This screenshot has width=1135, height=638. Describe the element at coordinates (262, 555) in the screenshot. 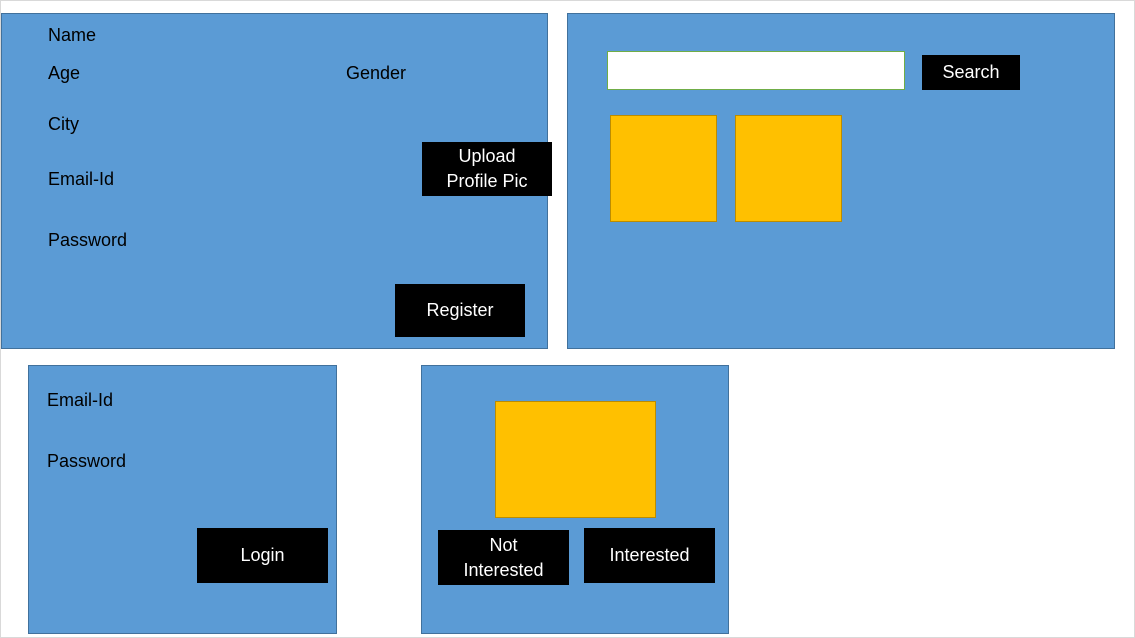

I see `login-button: Login` at that location.